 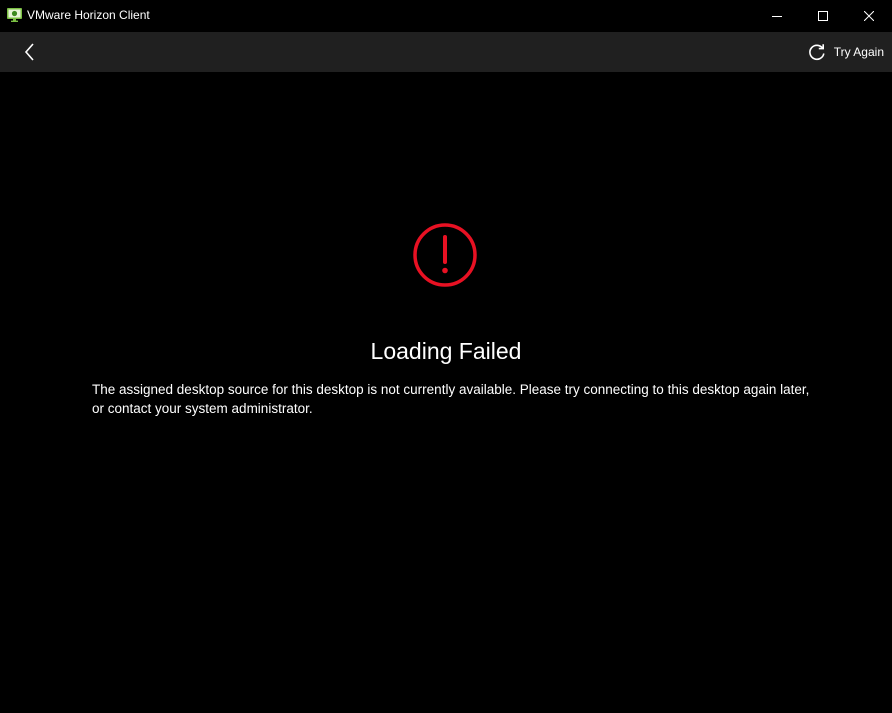 What do you see at coordinates (858, 52) in the screenshot?
I see `try-again-label: Try Again` at bounding box center [858, 52].